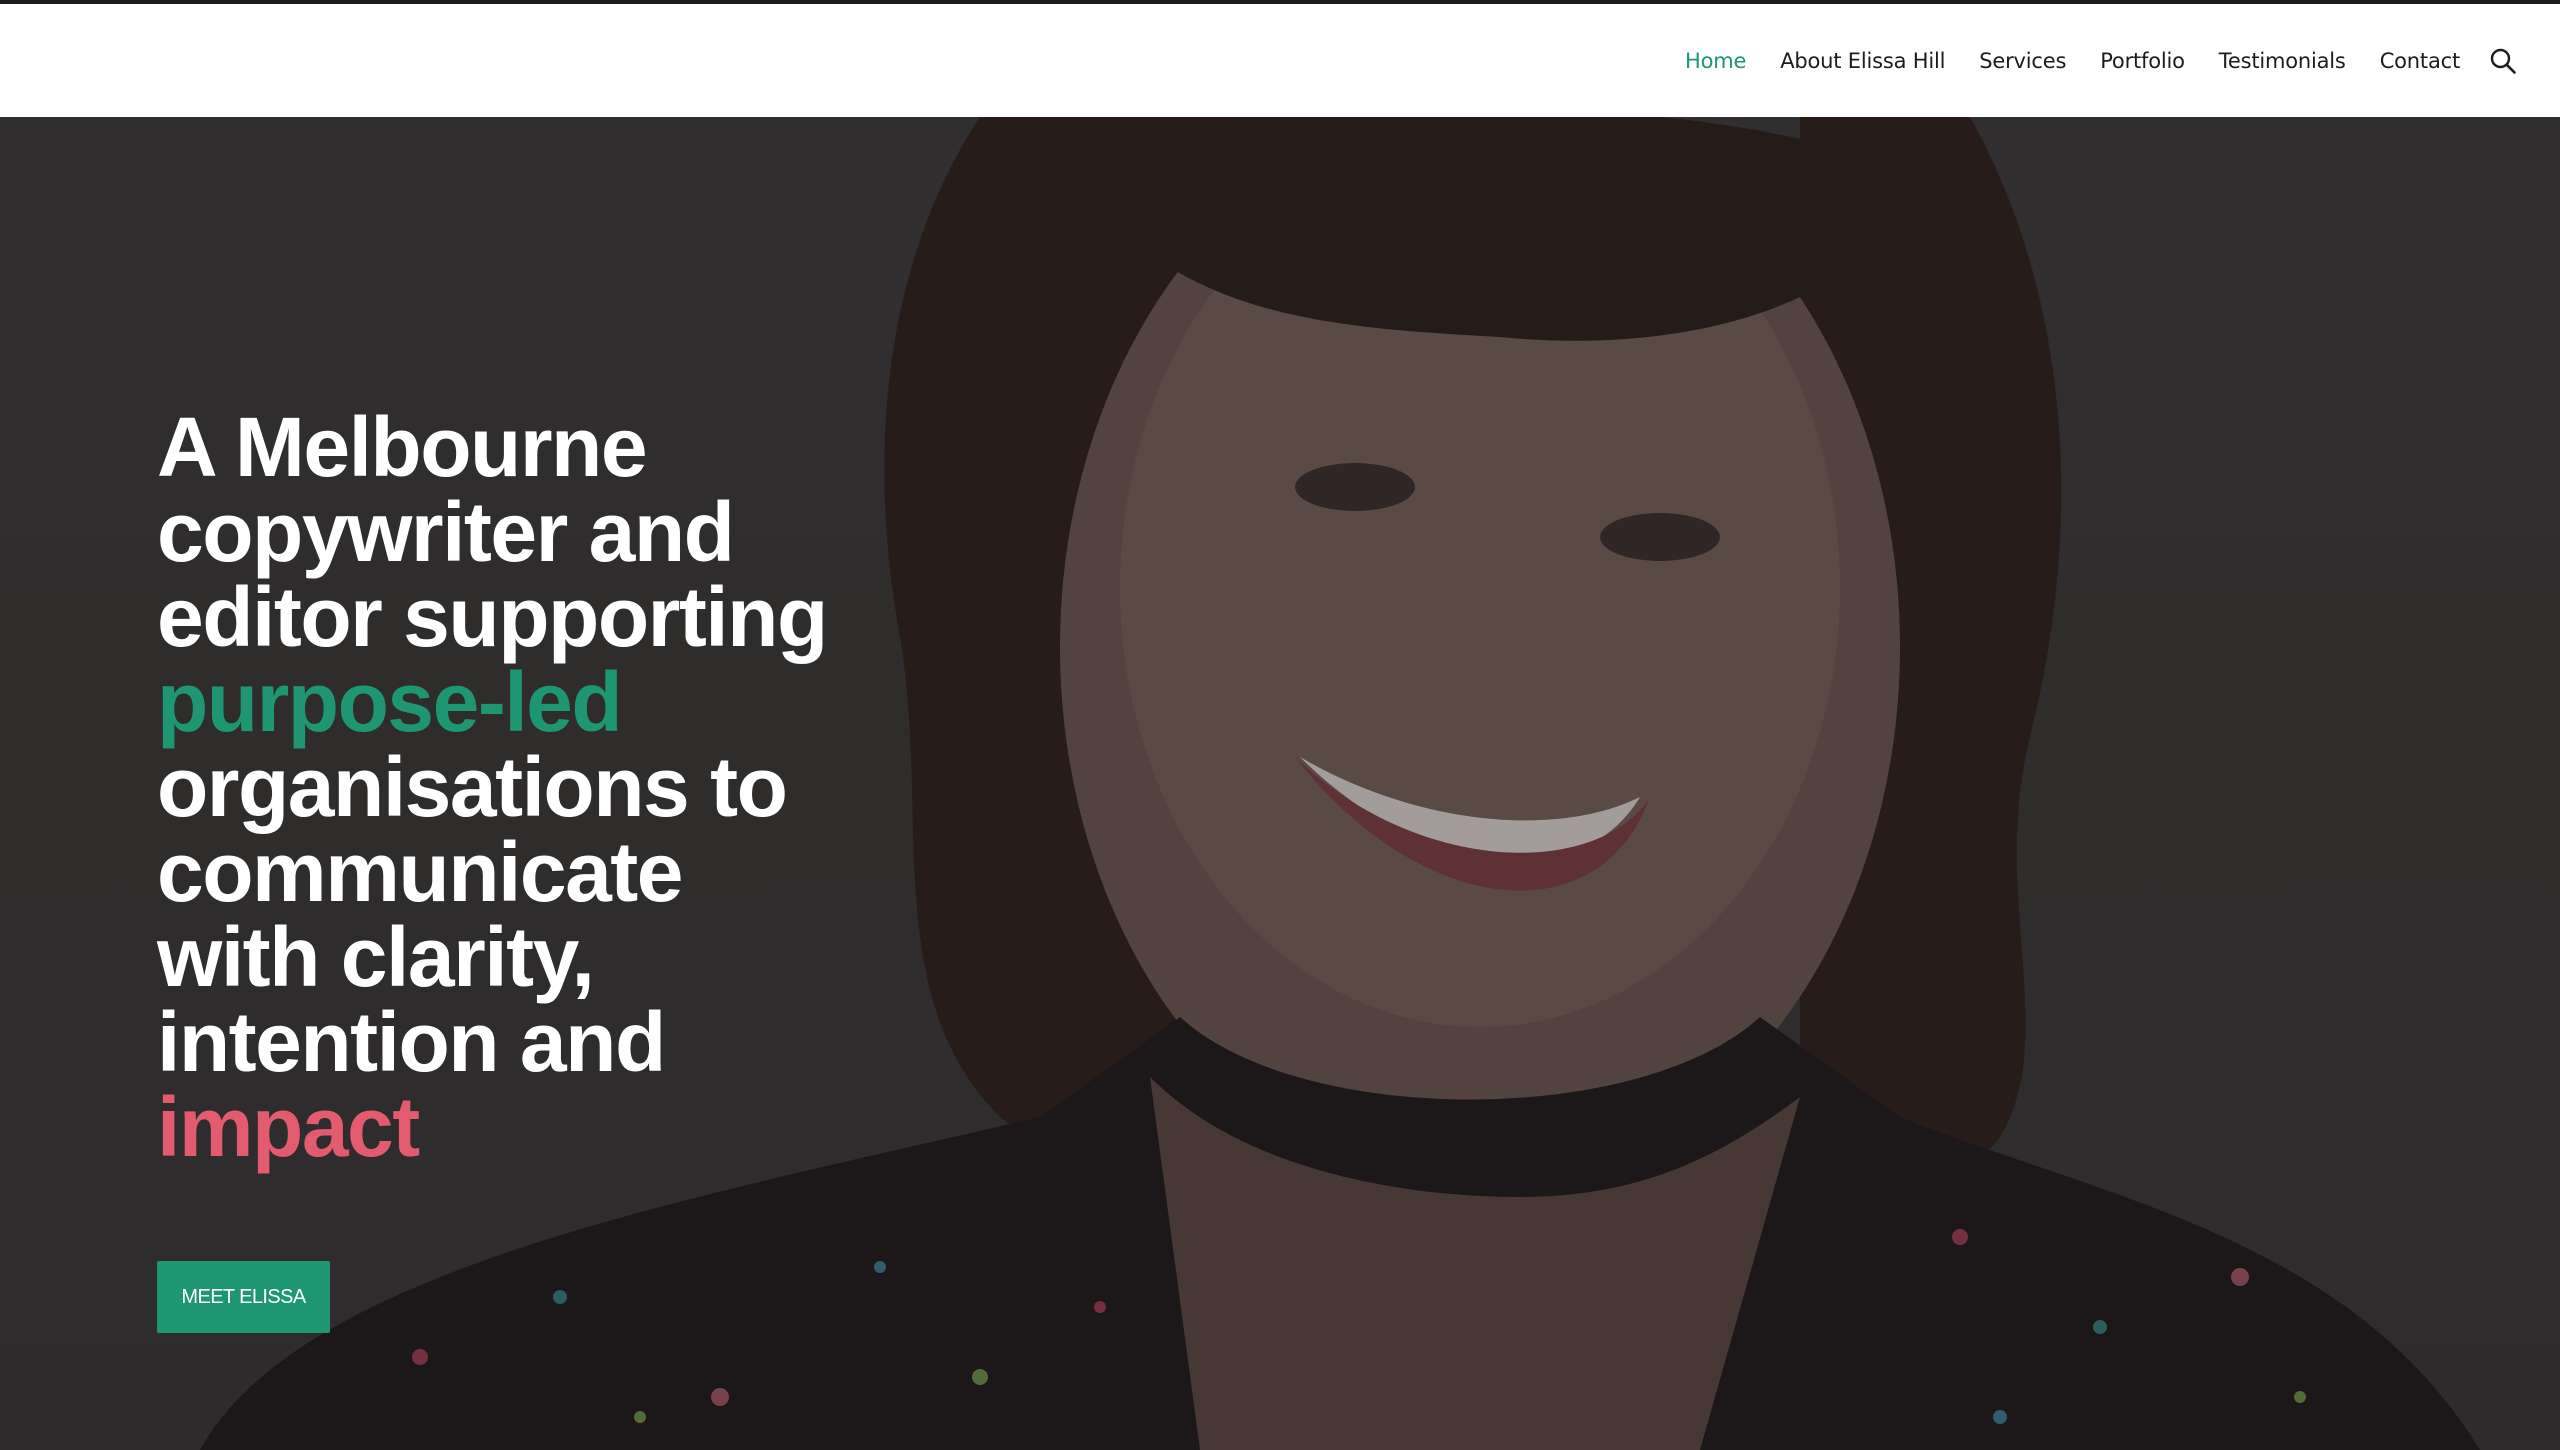 This screenshot has height=1450, width=2560. I want to click on nav-item-about: About Elissa Hill, so click(1862, 61).